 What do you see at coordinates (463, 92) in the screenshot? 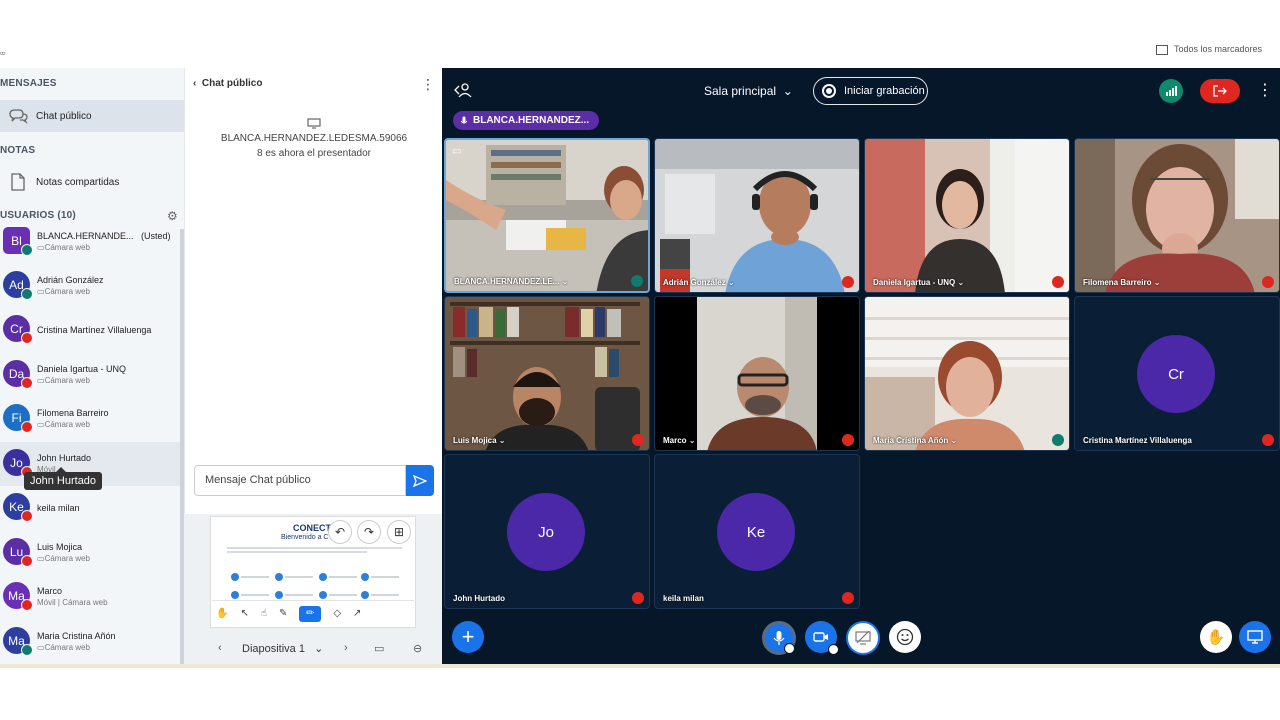
I see `user-list-toggle-icon` at bounding box center [463, 92].